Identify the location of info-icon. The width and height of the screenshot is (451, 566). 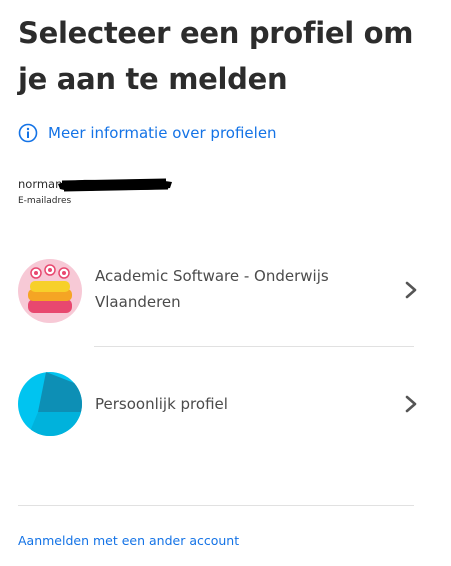
(28, 133).